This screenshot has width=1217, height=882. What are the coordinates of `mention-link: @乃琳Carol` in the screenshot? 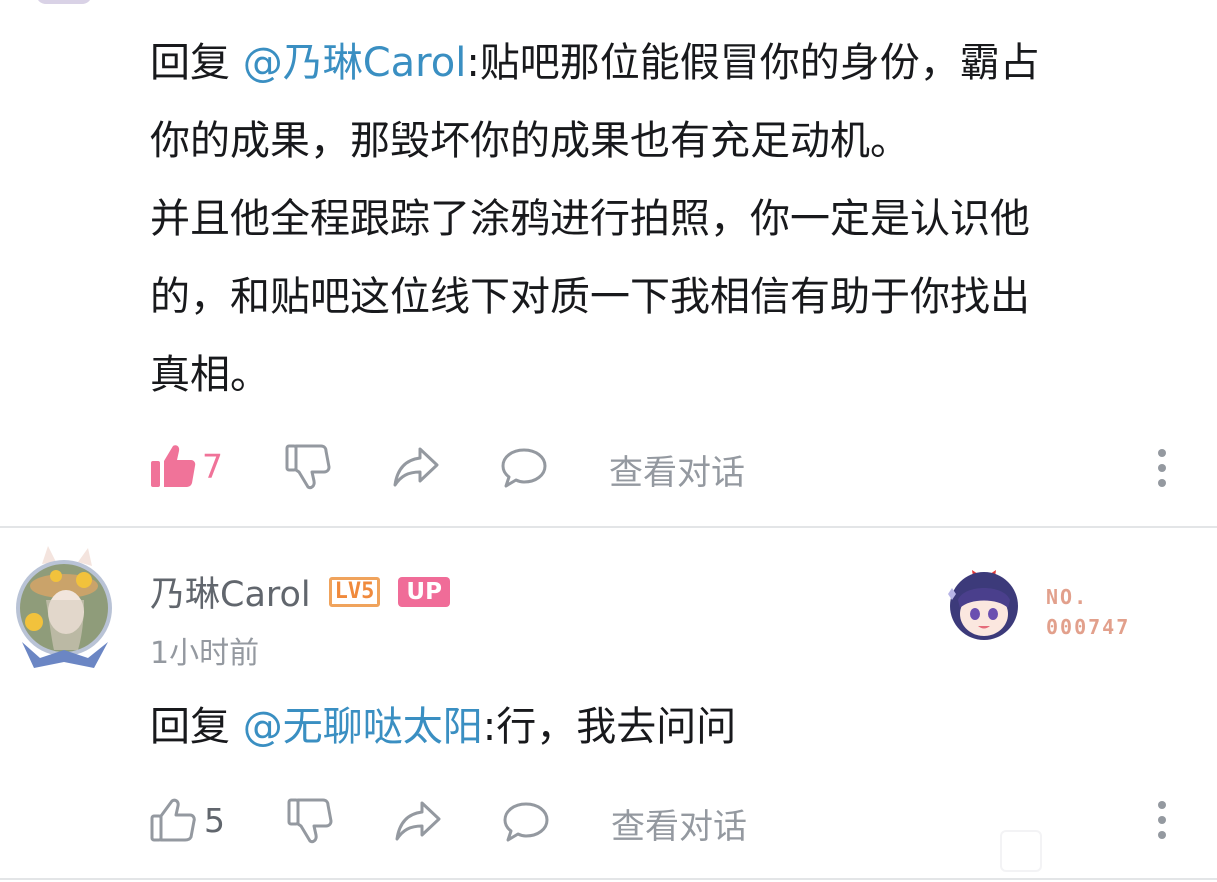 It's located at (355, 63).